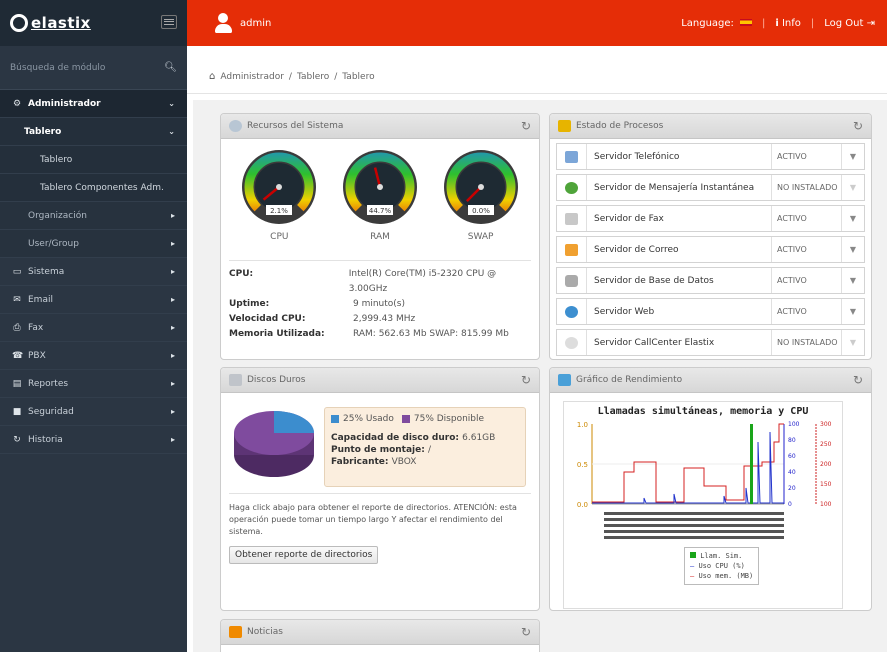 The height and width of the screenshot is (652, 887). I want to click on sidebar-item-administrador: ⚙ Administrador ⌄, so click(93, 104).